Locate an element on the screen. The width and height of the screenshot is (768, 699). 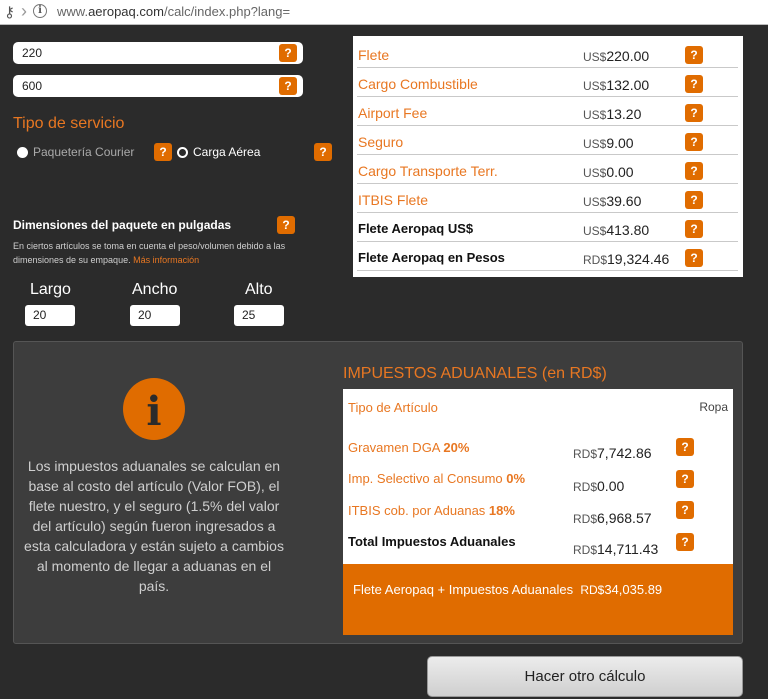
result-value: US$132.00 is located at coordinates (616, 85).